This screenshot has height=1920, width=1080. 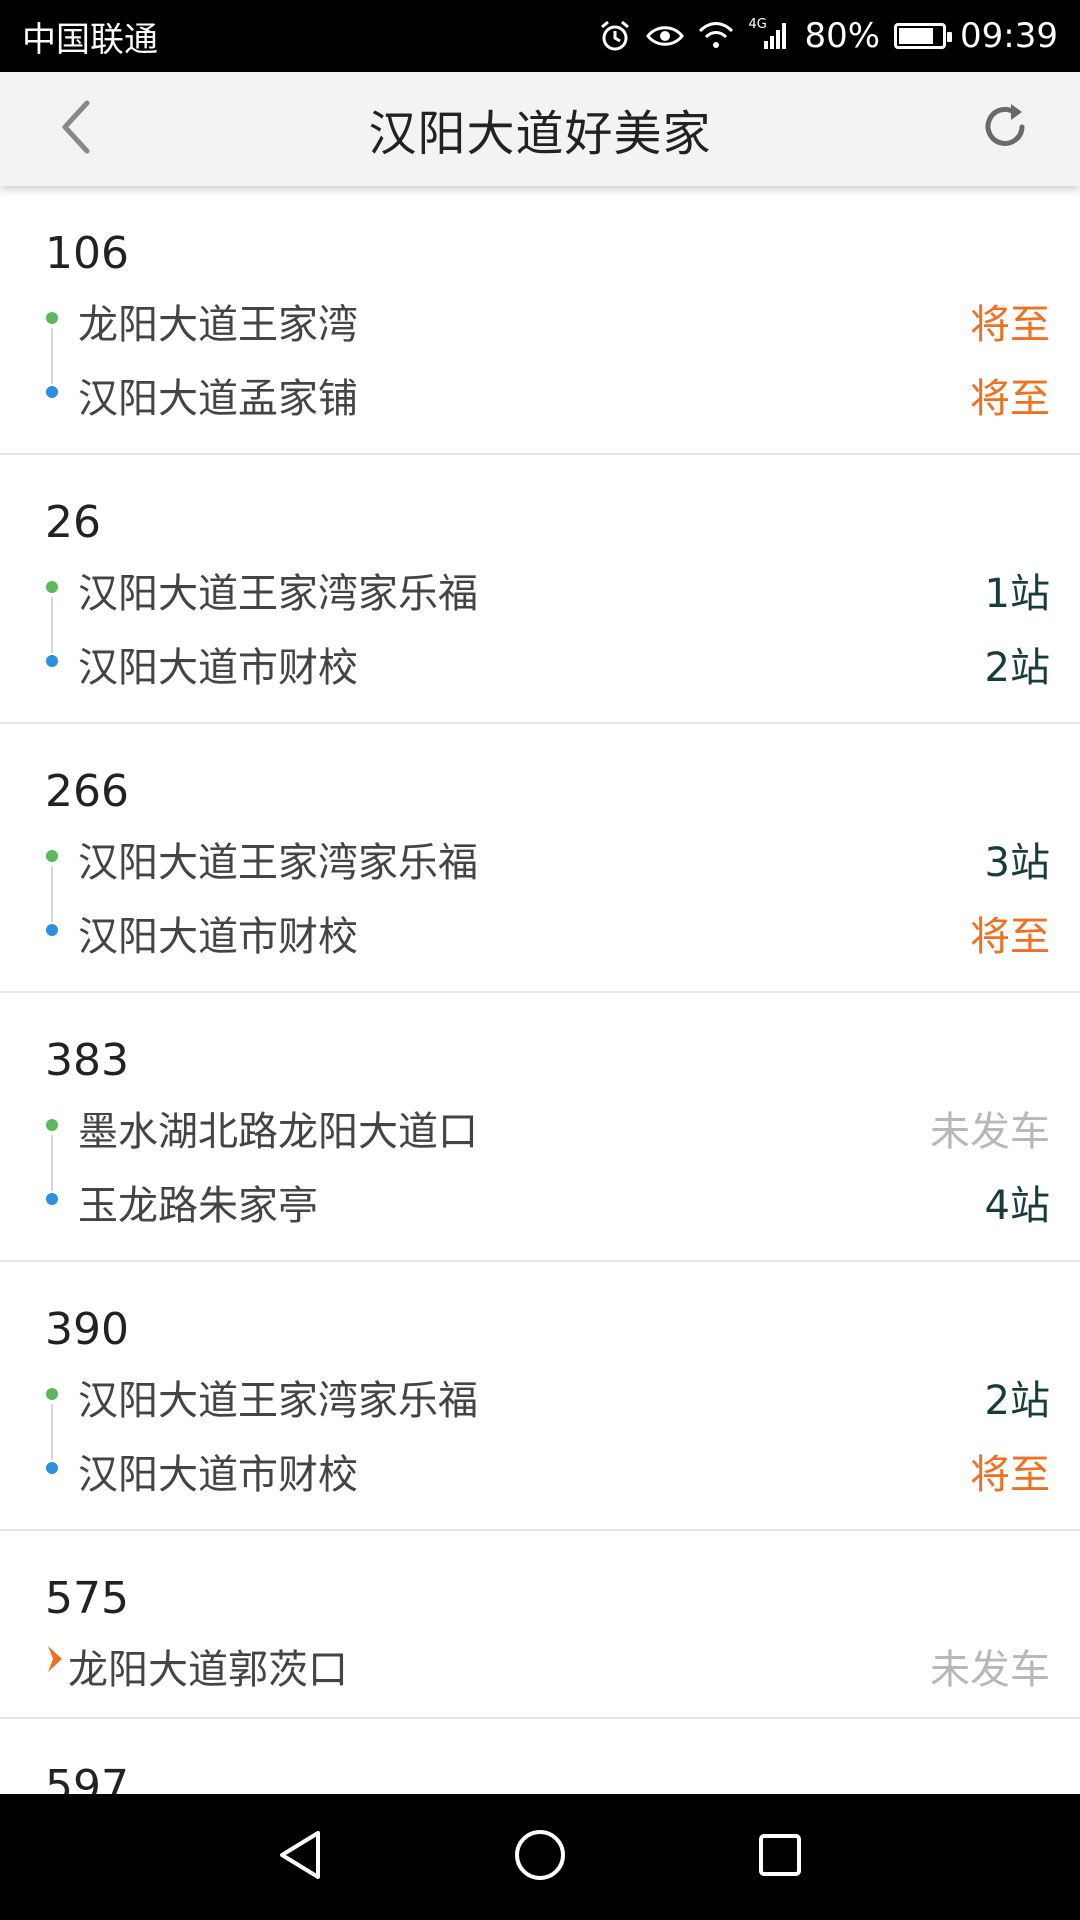 I want to click on carrier-label: 中国联通, so click(x=90, y=39).